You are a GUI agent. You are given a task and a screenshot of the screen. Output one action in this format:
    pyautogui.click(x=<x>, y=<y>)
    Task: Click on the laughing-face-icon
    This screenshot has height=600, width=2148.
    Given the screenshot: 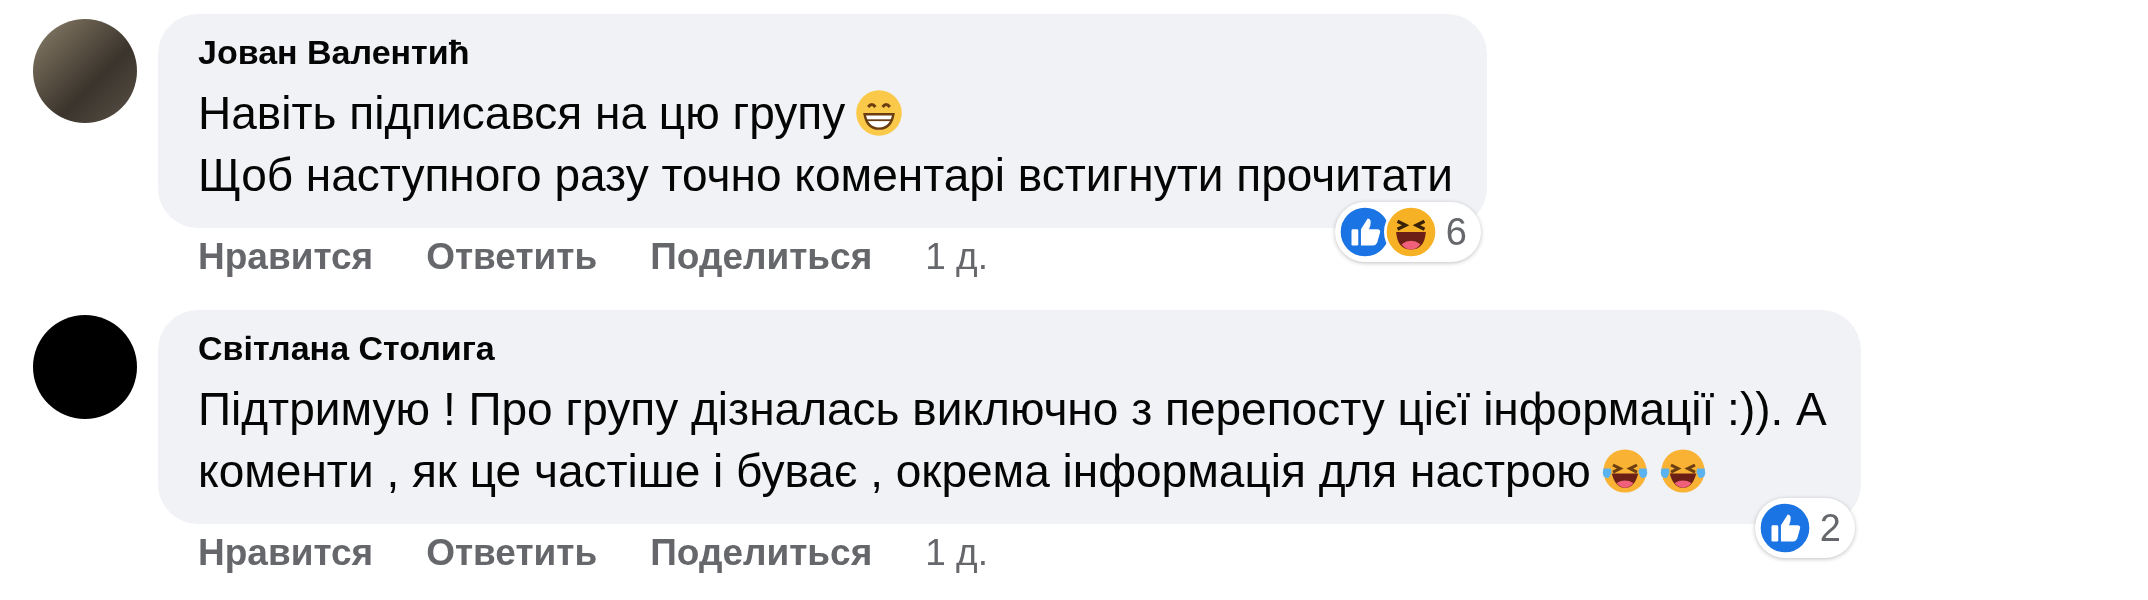 What is the action you would take?
    pyautogui.click(x=1410, y=232)
    